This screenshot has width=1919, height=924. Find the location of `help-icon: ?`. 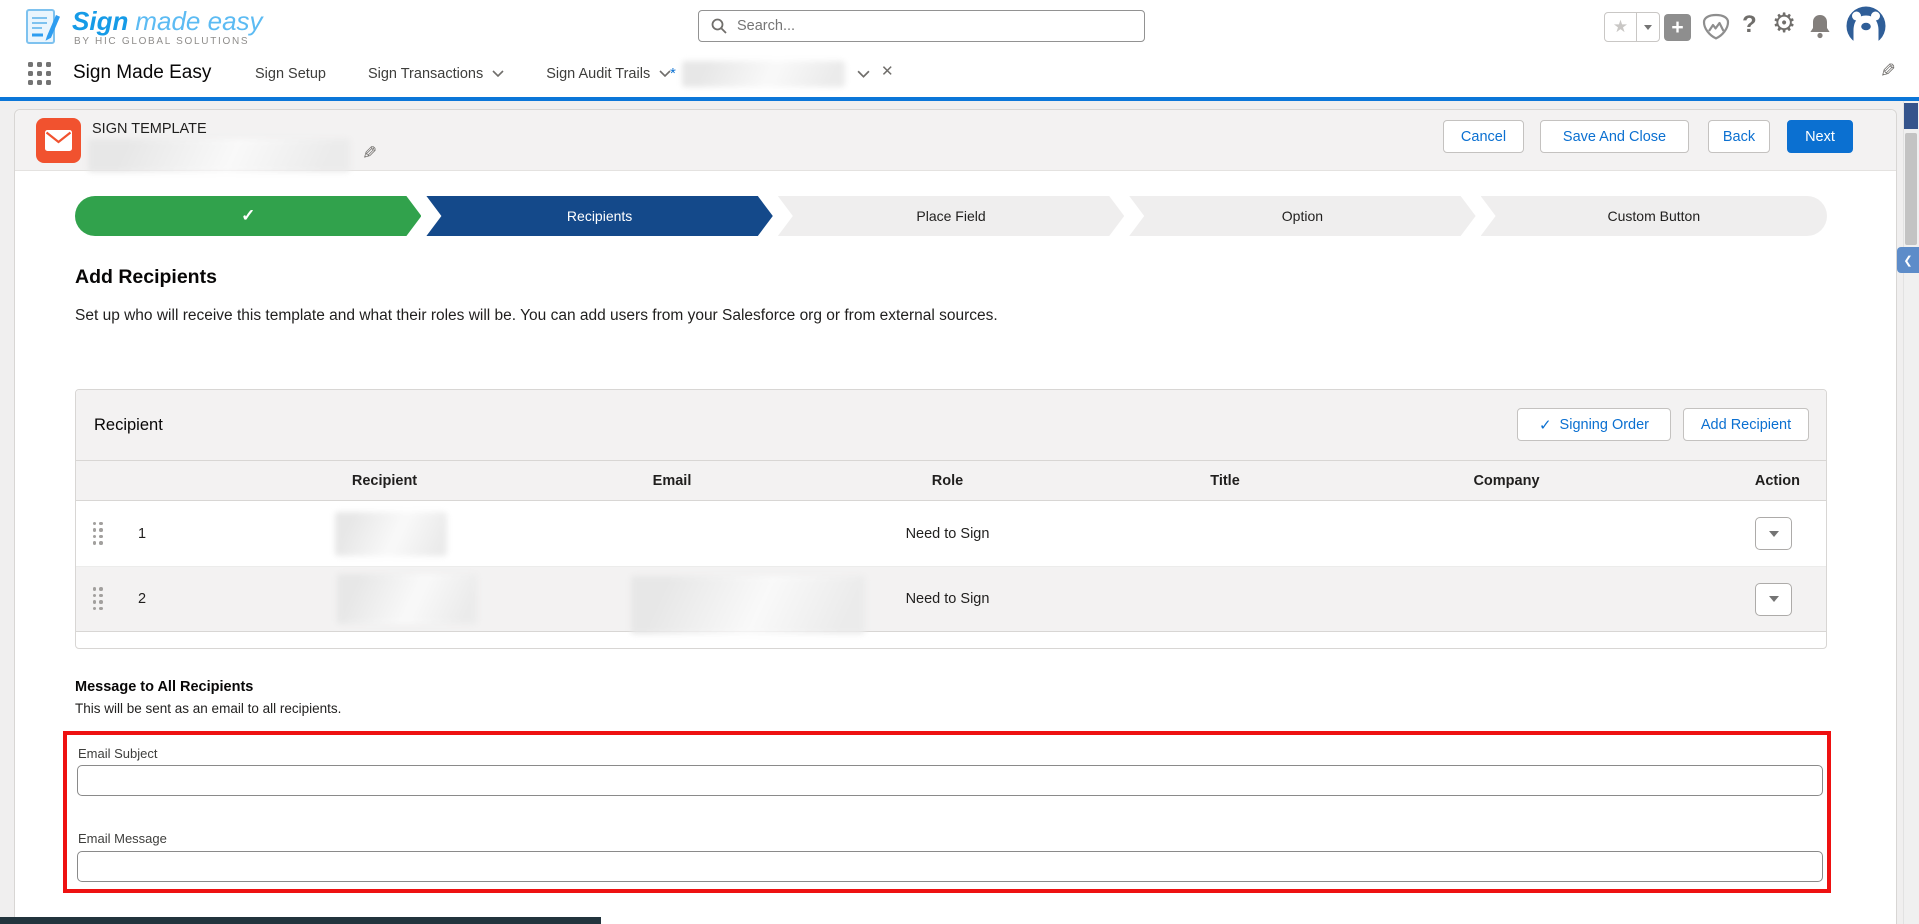

help-icon: ? is located at coordinates (1749, 25).